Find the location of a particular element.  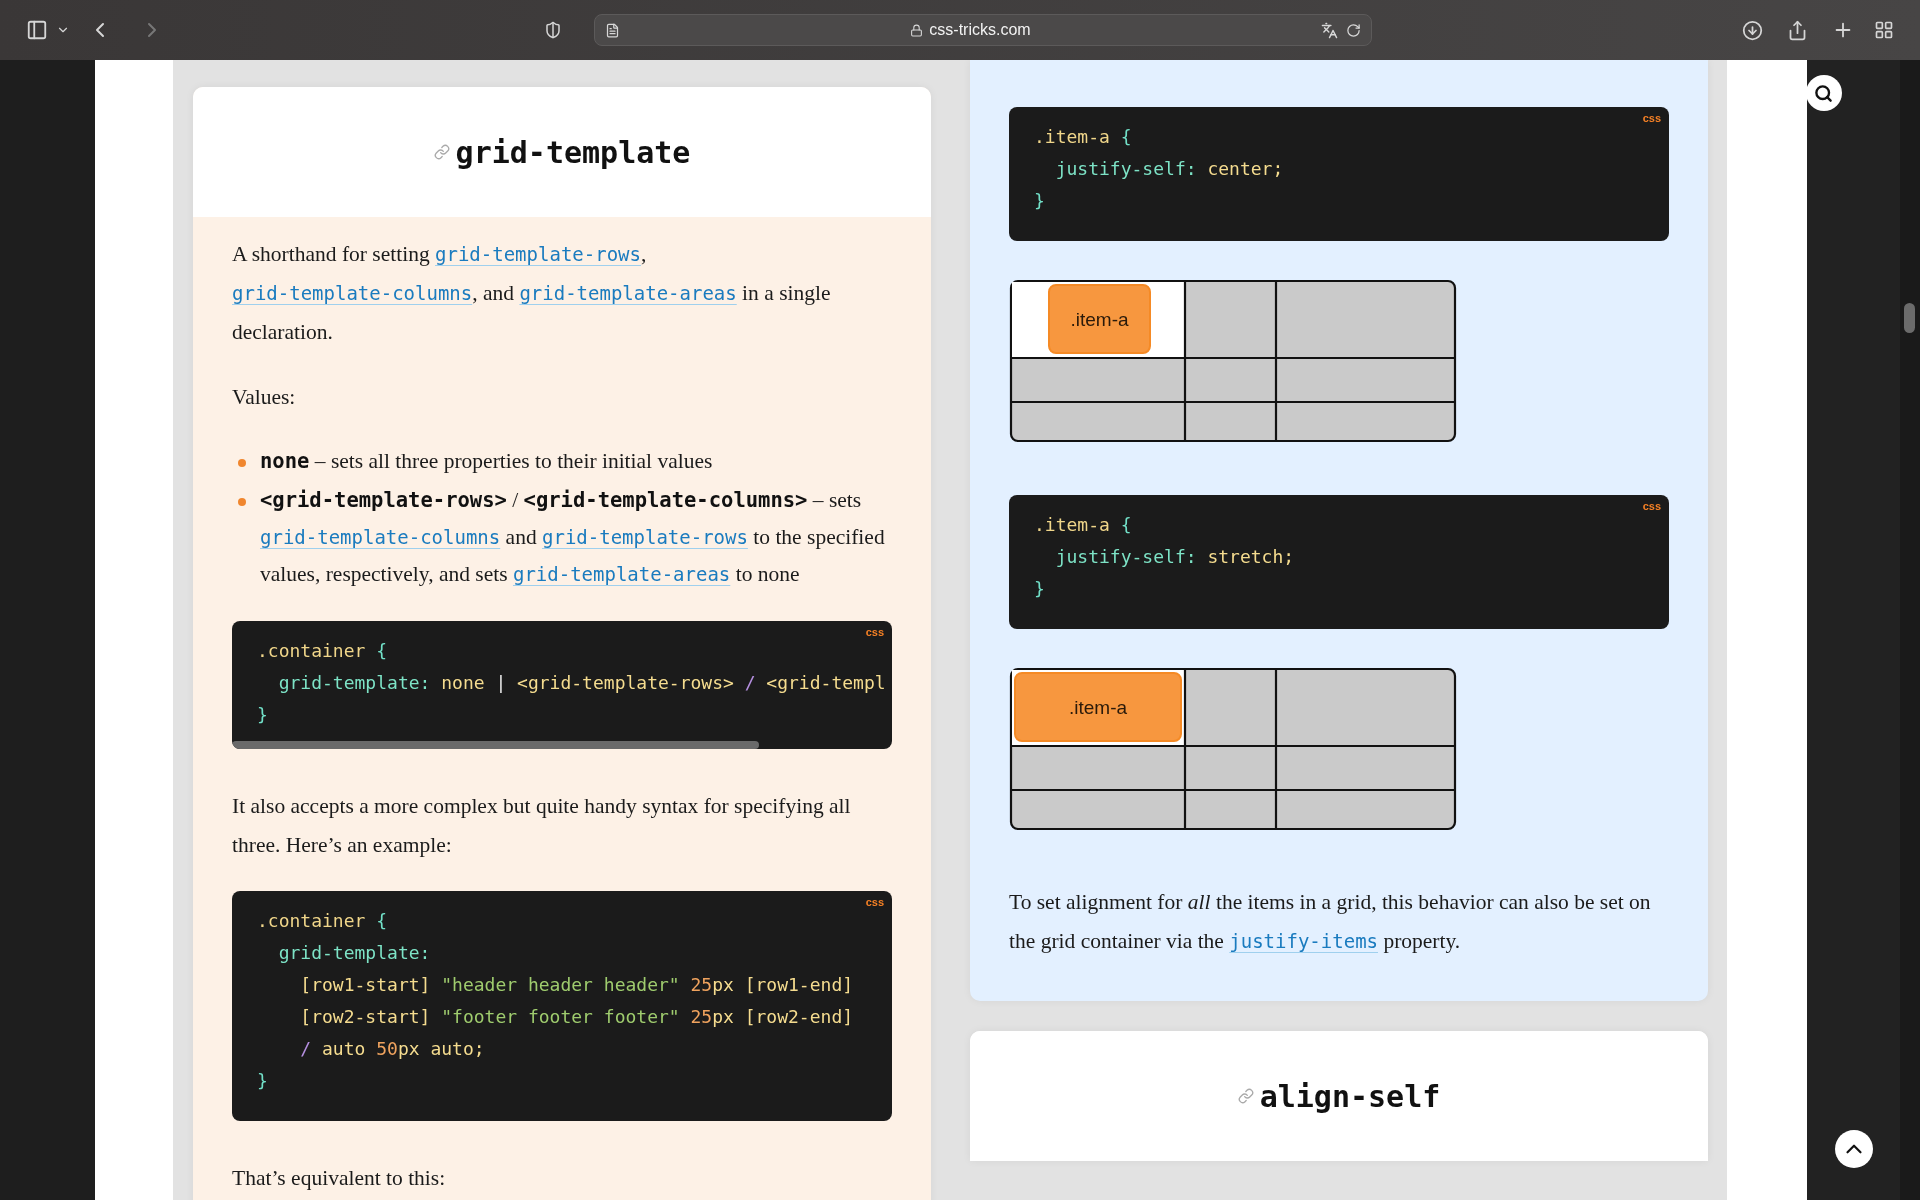

scrollbar-thumb is located at coordinates (1909, 318).